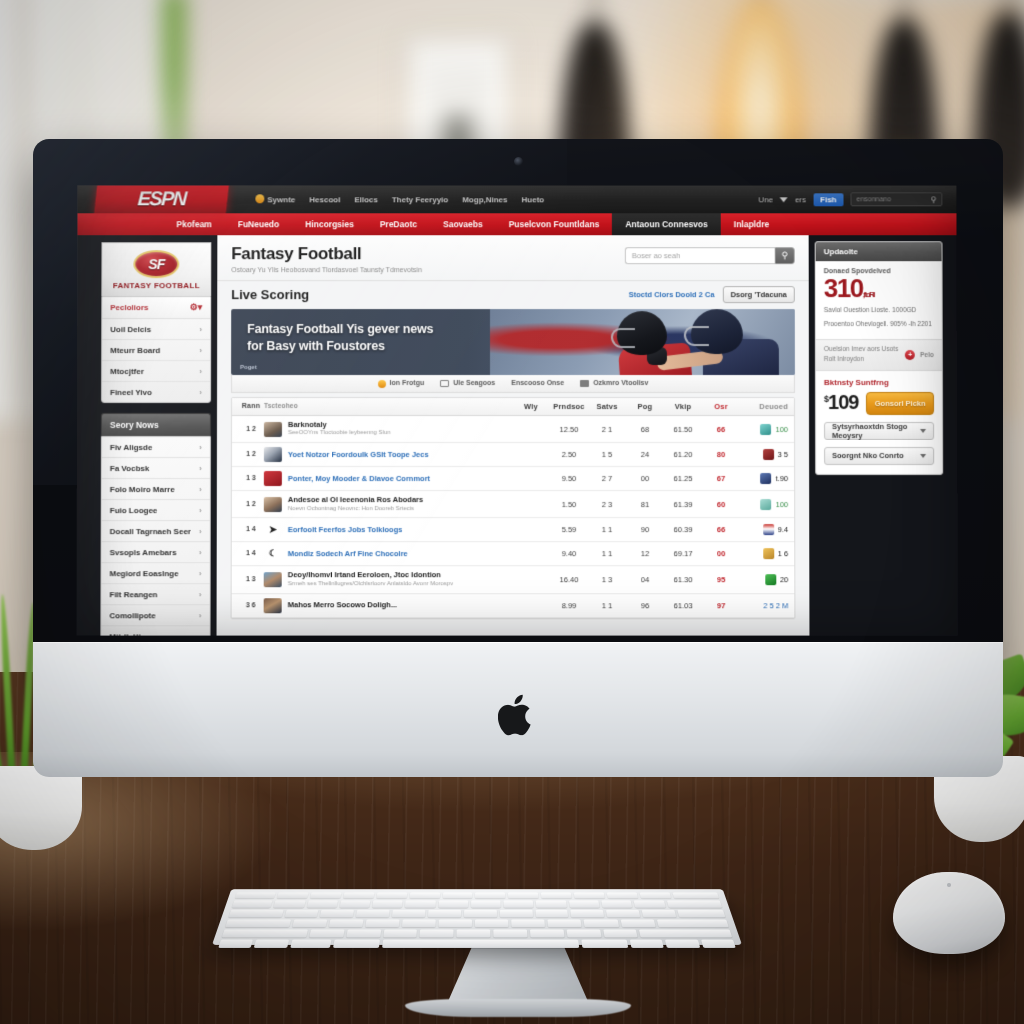 Image resolution: width=1024 pixels, height=1024 pixels. Describe the element at coordinates (156, 372) in the screenshot. I see `sidebar-item-2: Mtocjtfer ›` at that location.